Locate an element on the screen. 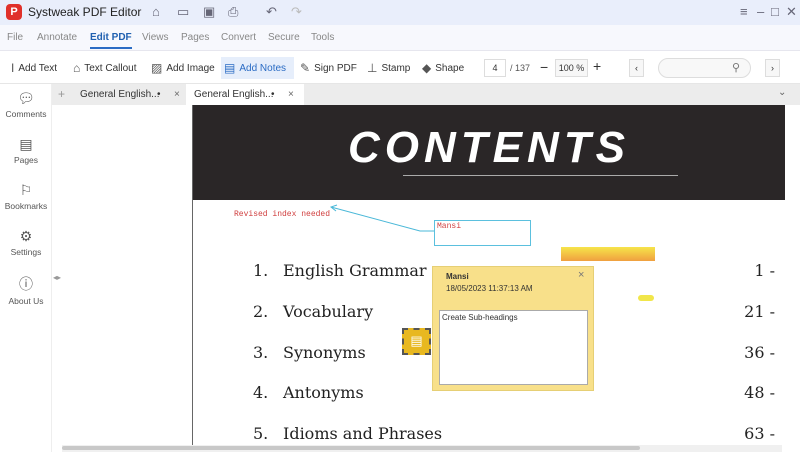 The width and height of the screenshot is (800, 452). sidebar-item-pages: ▤ Pages is located at coordinates (26, 150).